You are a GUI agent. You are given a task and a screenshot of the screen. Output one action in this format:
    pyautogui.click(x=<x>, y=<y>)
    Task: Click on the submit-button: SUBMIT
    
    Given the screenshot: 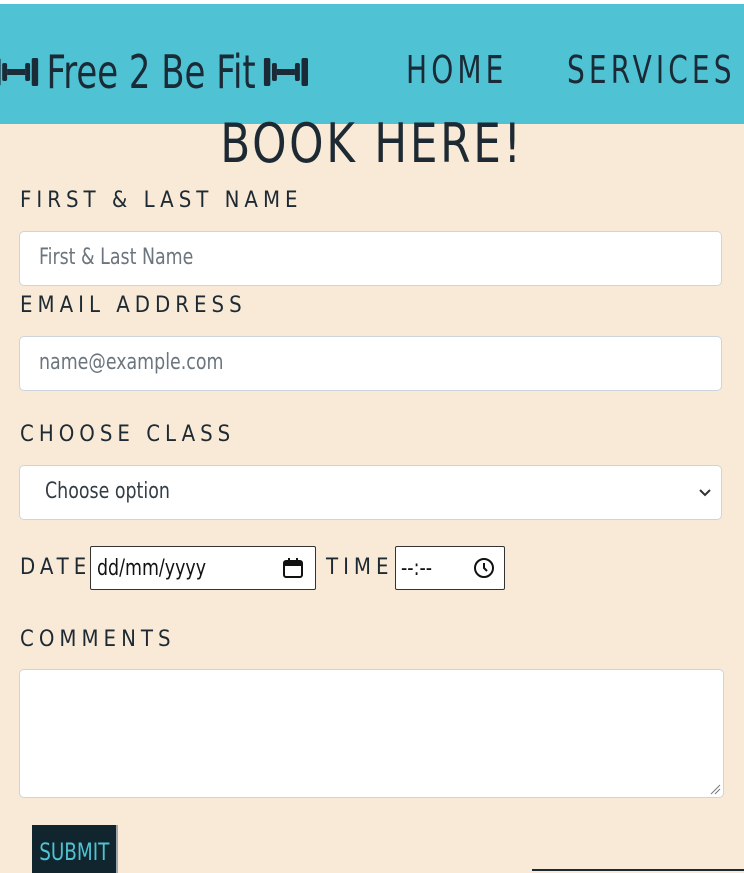 What is the action you would take?
    pyautogui.click(x=75, y=849)
    